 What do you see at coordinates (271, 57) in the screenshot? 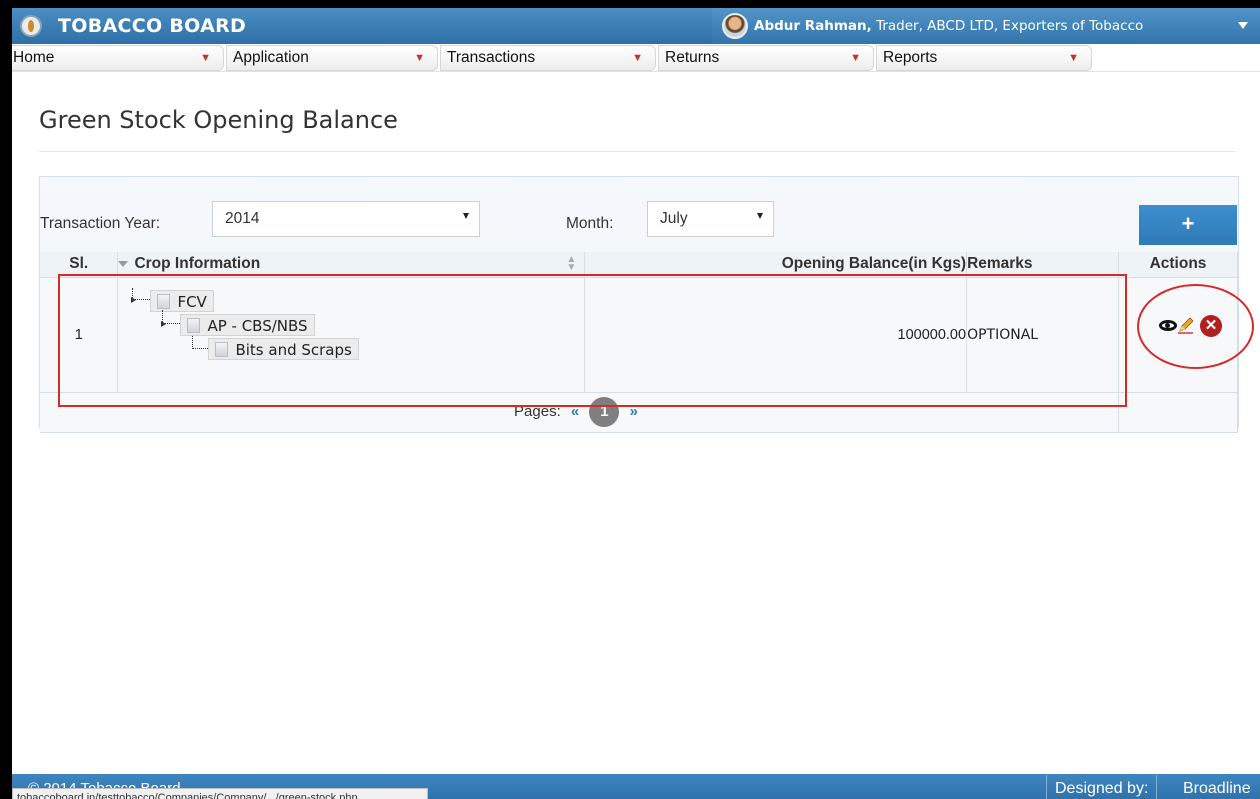
I see `nav-item-label: Application` at bounding box center [271, 57].